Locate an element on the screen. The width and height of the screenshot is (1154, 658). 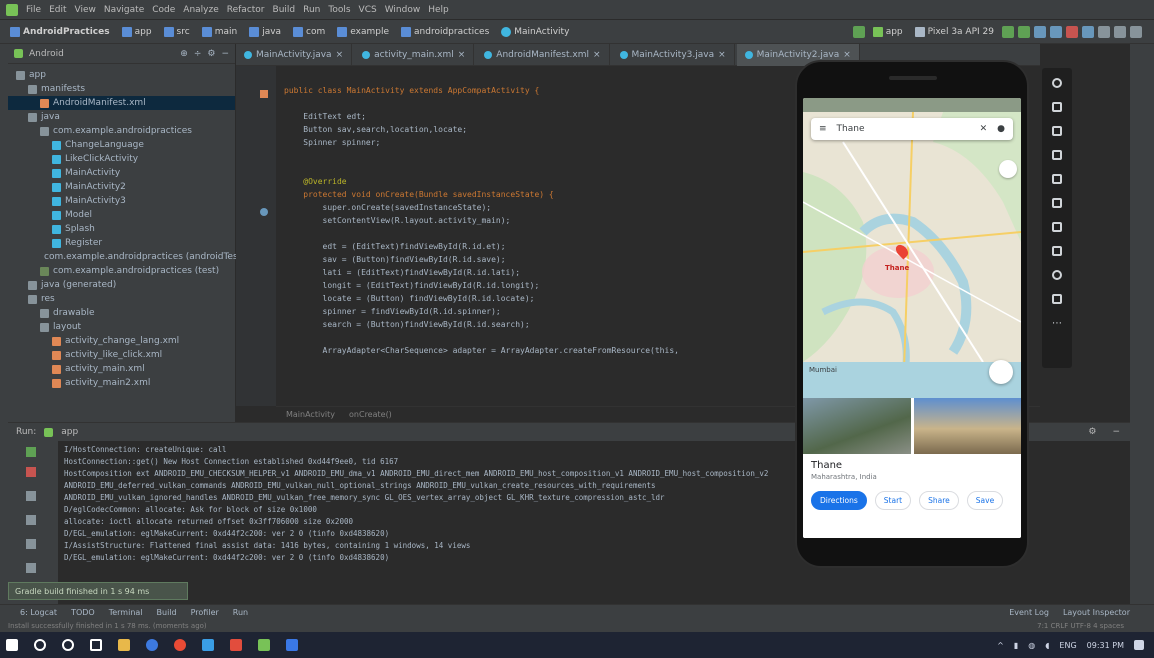
menu-navigate: Navigate is located at coordinates (124, 10).